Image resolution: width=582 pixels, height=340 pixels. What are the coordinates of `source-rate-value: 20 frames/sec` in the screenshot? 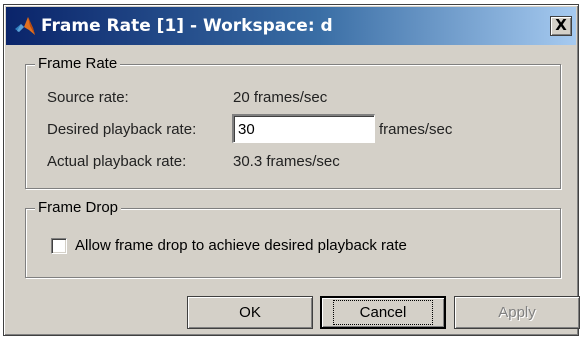 It's located at (280, 97).